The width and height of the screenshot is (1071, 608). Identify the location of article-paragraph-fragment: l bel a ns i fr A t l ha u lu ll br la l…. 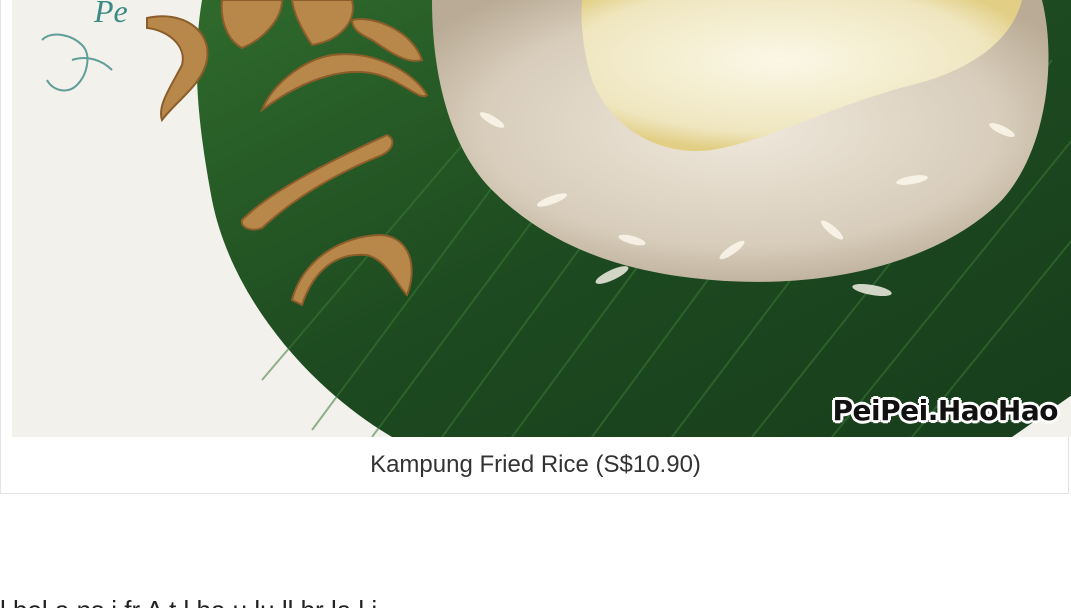
(535, 599).